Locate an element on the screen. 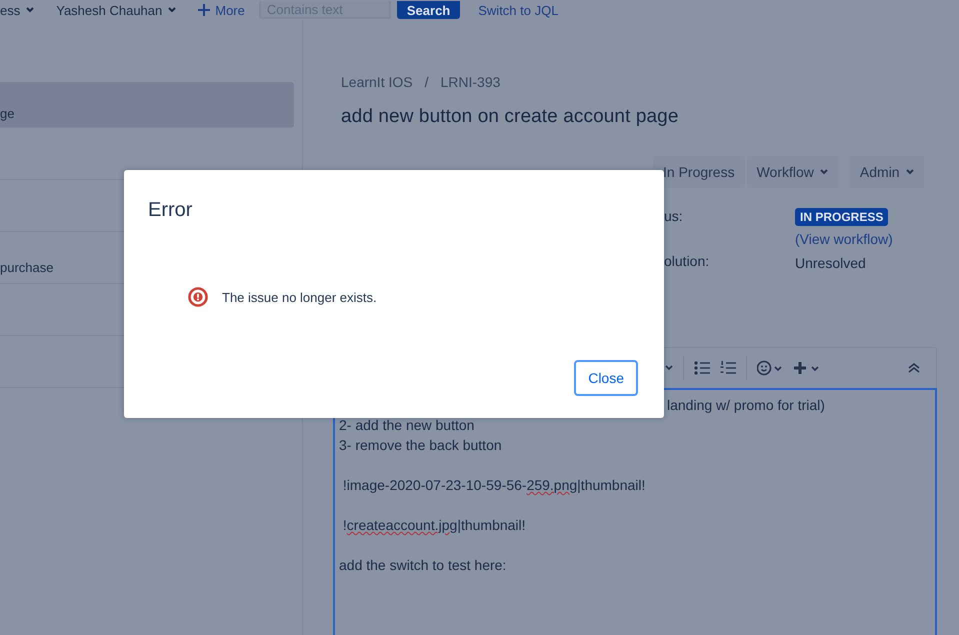 The height and width of the screenshot is (635, 959). admin-button: Admin is located at coordinates (887, 172).